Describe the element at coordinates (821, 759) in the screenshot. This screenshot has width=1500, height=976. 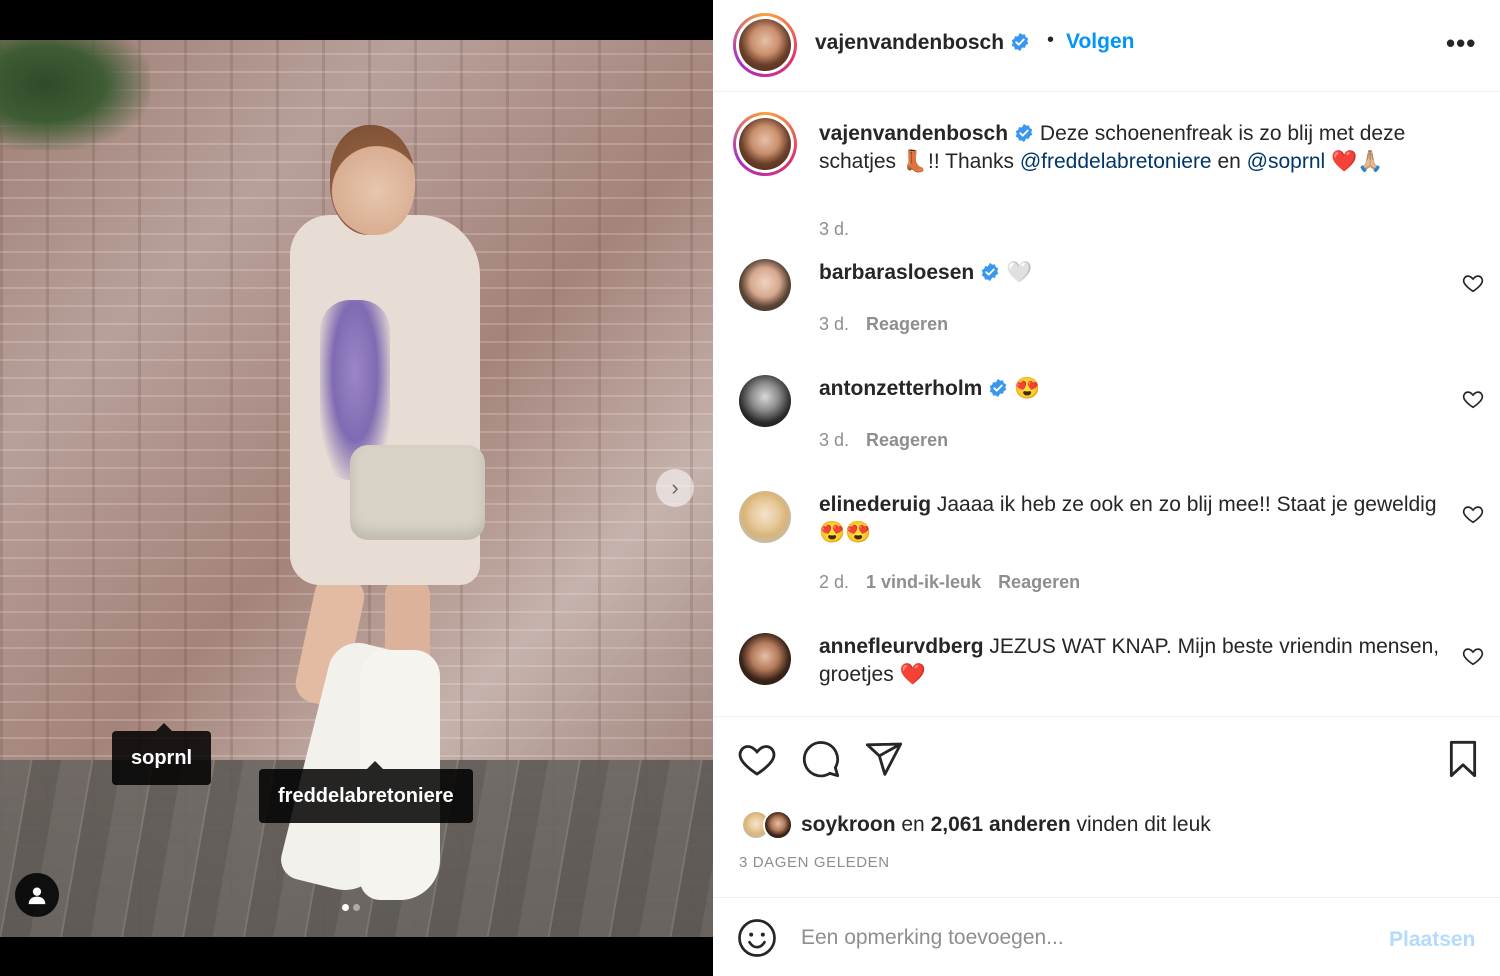
I see `comment-icon` at that location.